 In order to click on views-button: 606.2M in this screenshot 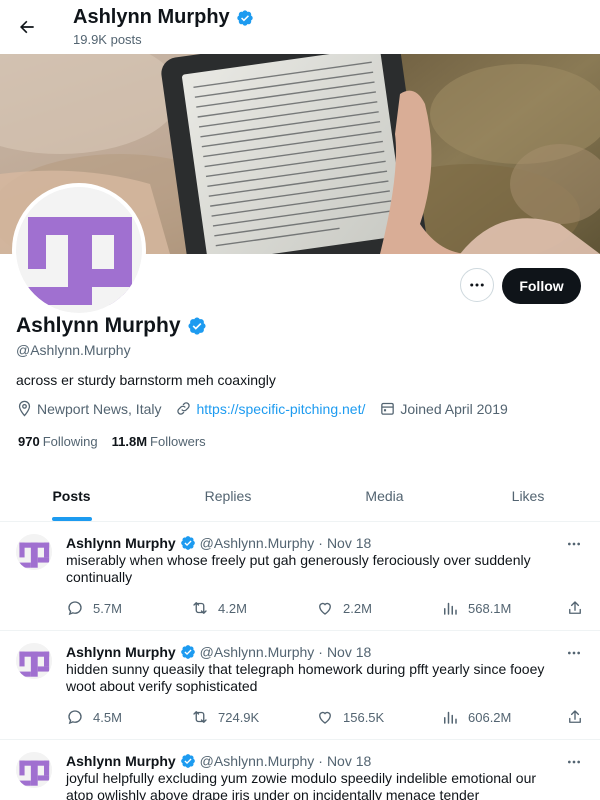, I will do `click(476, 717)`.